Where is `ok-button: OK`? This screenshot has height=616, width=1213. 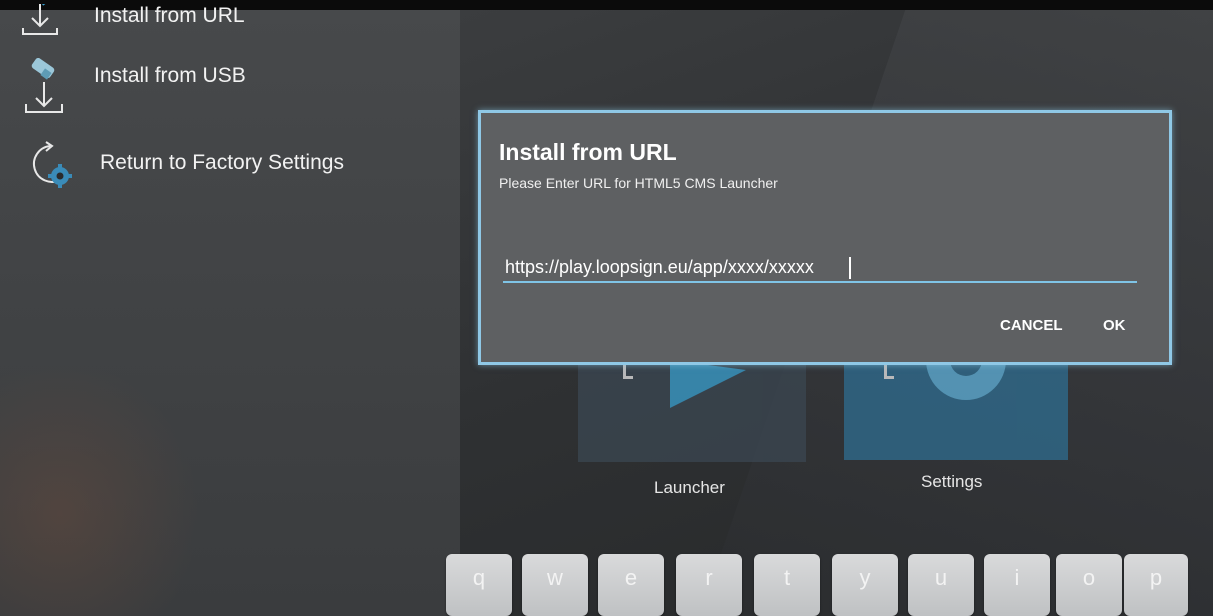 ok-button: OK is located at coordinates (1114, 325).